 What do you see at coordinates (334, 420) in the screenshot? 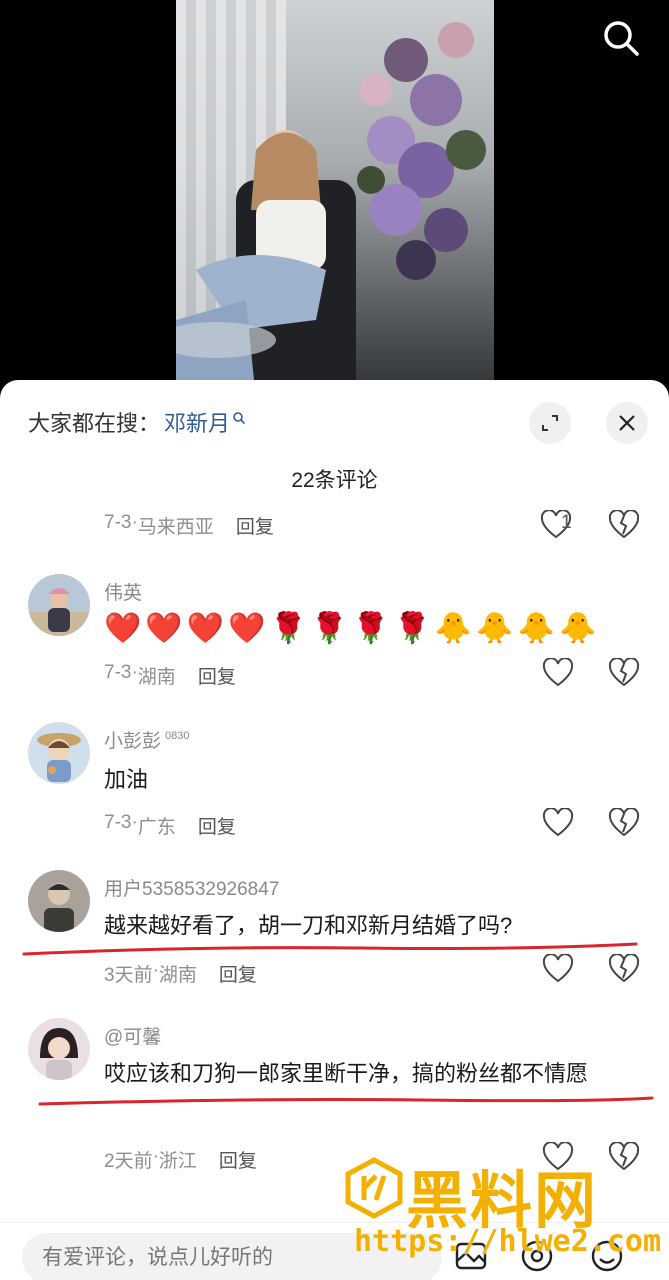
I see `sheet-header: 大家都在搜： 邓新月` at bounding box center [334, 420].